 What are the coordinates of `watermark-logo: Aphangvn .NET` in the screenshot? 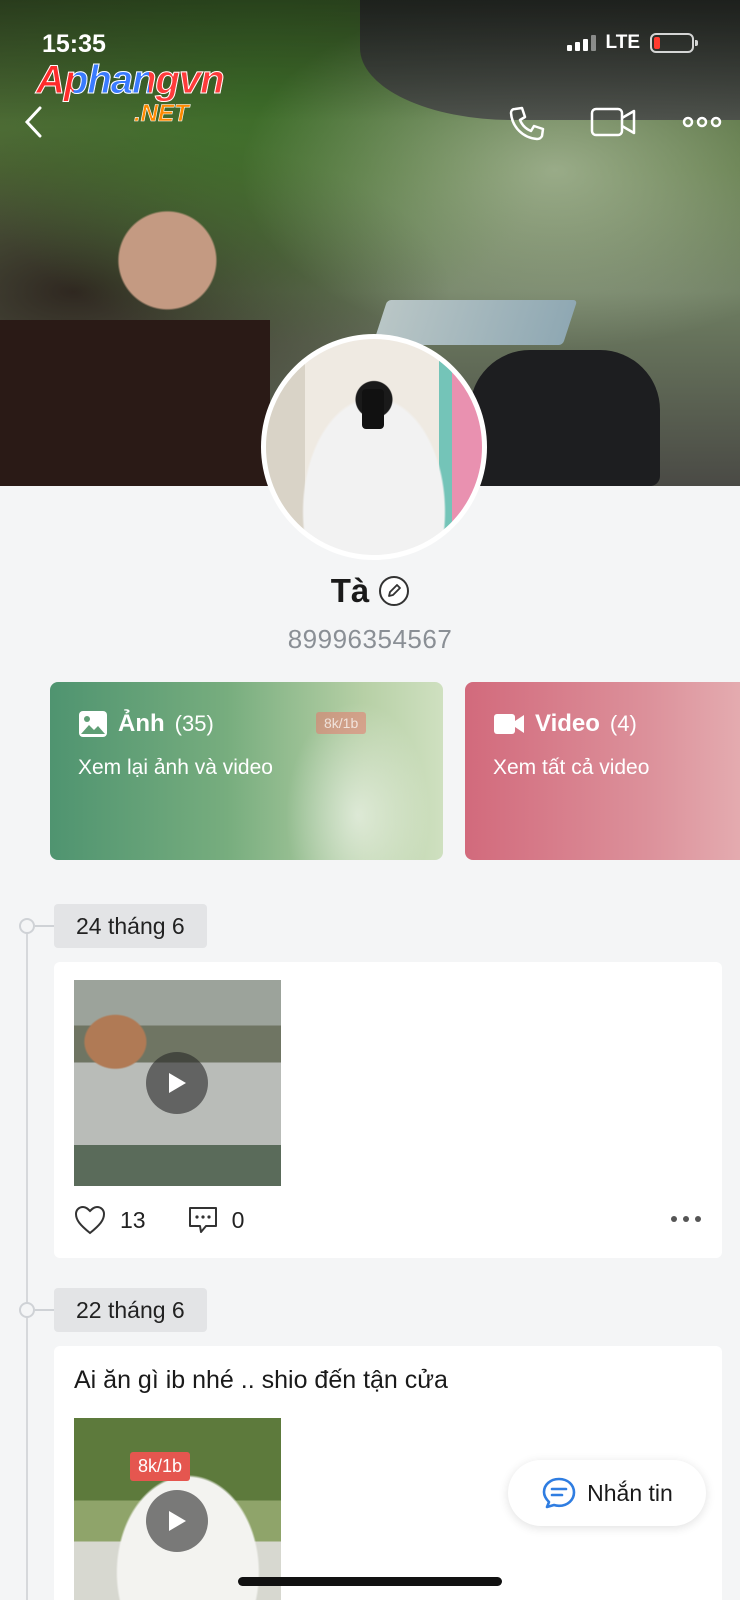 It's located at (131, 93).